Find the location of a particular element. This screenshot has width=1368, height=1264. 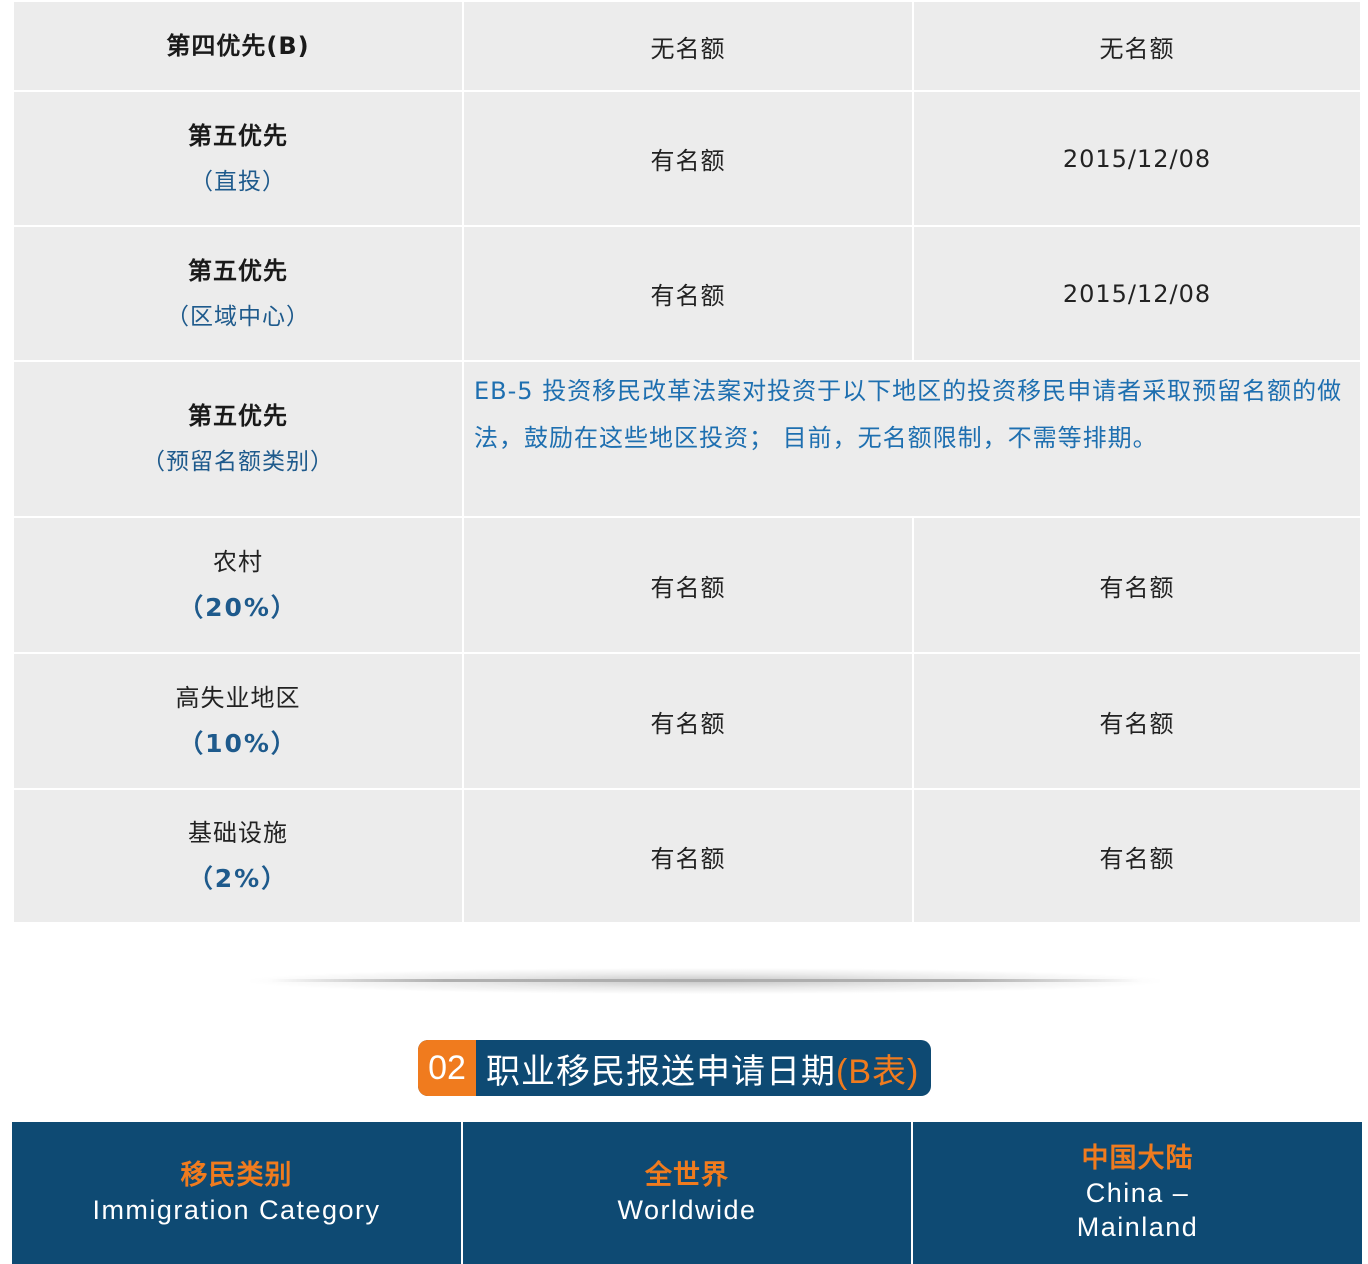

category-sublabel: （直投） is located at coordinates (238, 181).